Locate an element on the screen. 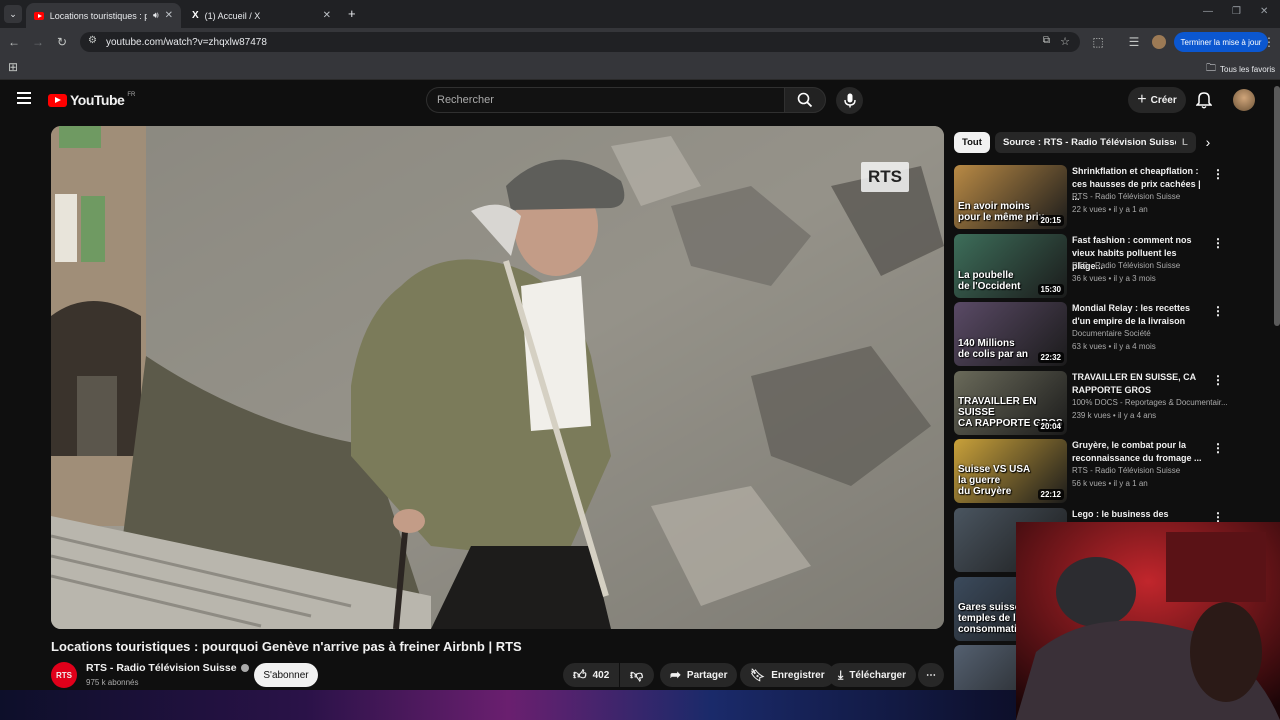 The width and height of the screenshot is (1280, 720). menu-kebab-icon: ⋮ is located at coordinates (1269, 42).